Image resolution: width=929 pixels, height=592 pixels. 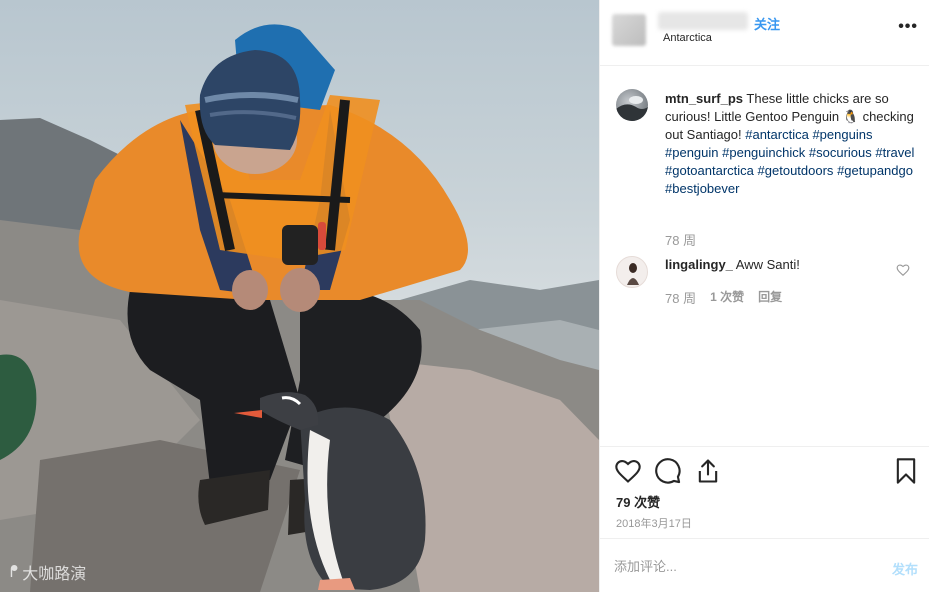 I want to click on watermark-logo-icon: ᖰ, so click(x=14, y=571).